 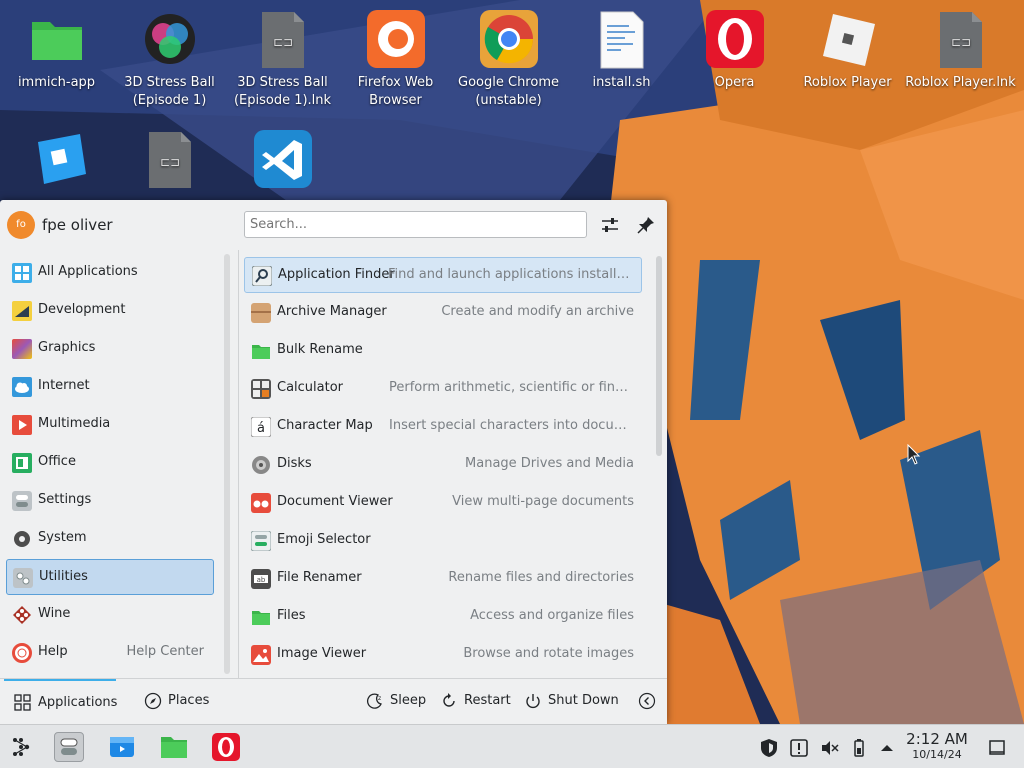 I want to click on desktop-icon-3d-stress-ball-lnk: ⊏⊐ 3D Stress Ball (Episode 1).lnk, so click(x=282, y=55).